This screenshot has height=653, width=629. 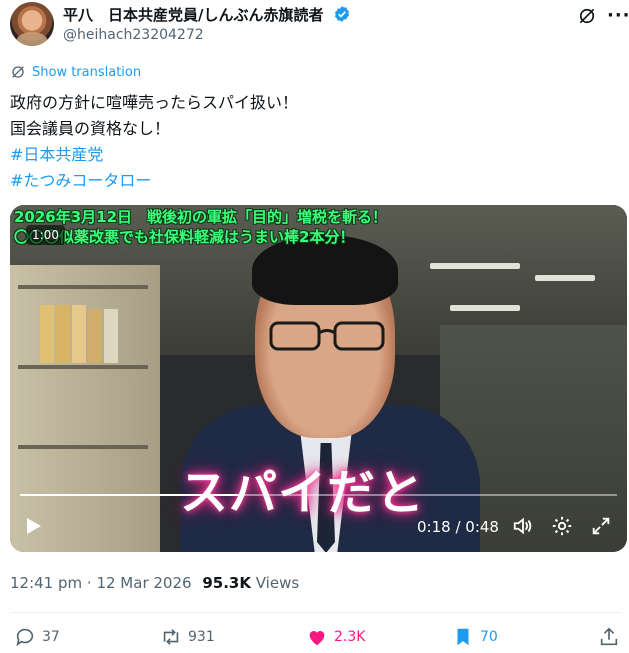 I want to click on bookmark-icon, so click(x=463, y=637).